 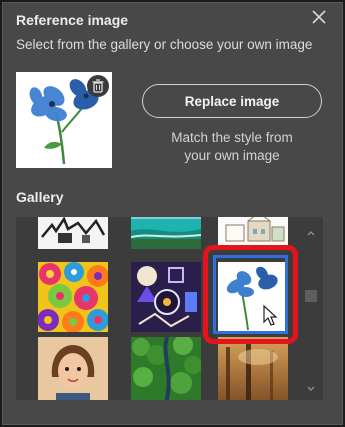 I want to click on gallery-tile-paper-flowers, so click(x=73, y=297).